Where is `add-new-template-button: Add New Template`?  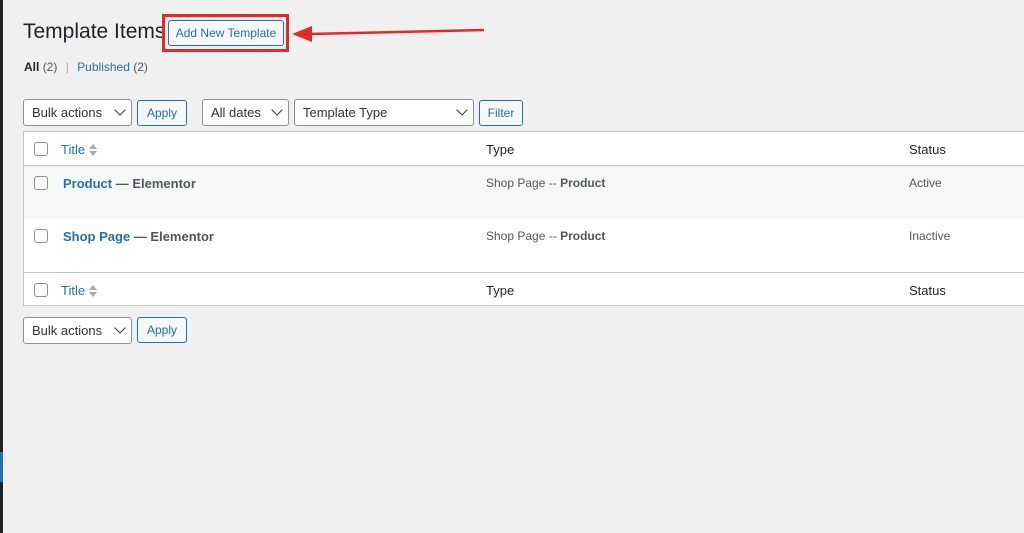
add-new-template-button: Add New Template is located at coordinates (226, 33).